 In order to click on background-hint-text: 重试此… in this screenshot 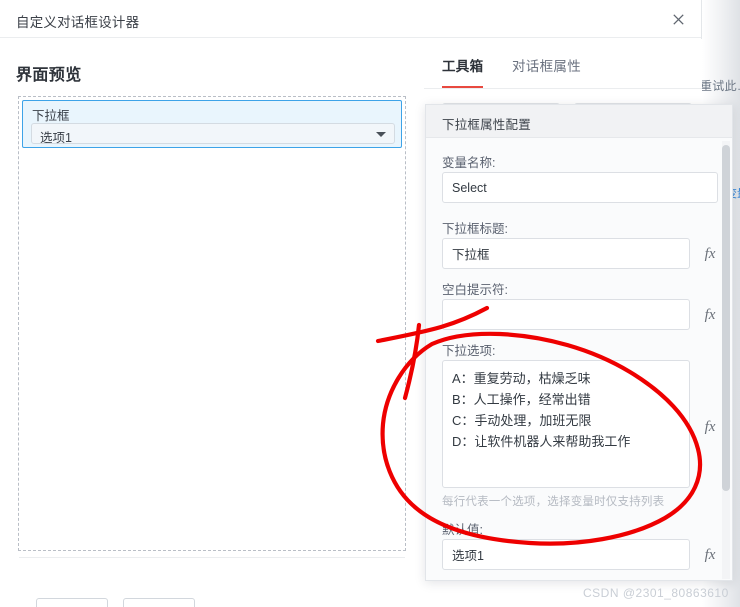, I will do `click(720, 86)`.